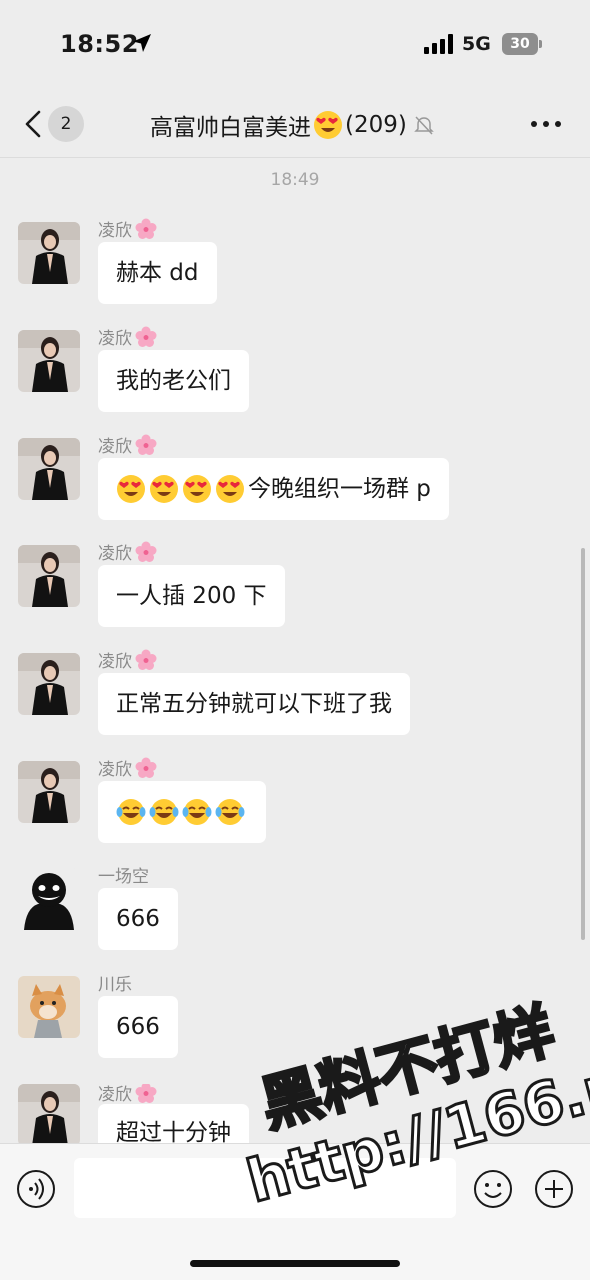 The height and width of the screenshot is (1280, 590). I want to click on chevron-left-icon, so click(33, 124).